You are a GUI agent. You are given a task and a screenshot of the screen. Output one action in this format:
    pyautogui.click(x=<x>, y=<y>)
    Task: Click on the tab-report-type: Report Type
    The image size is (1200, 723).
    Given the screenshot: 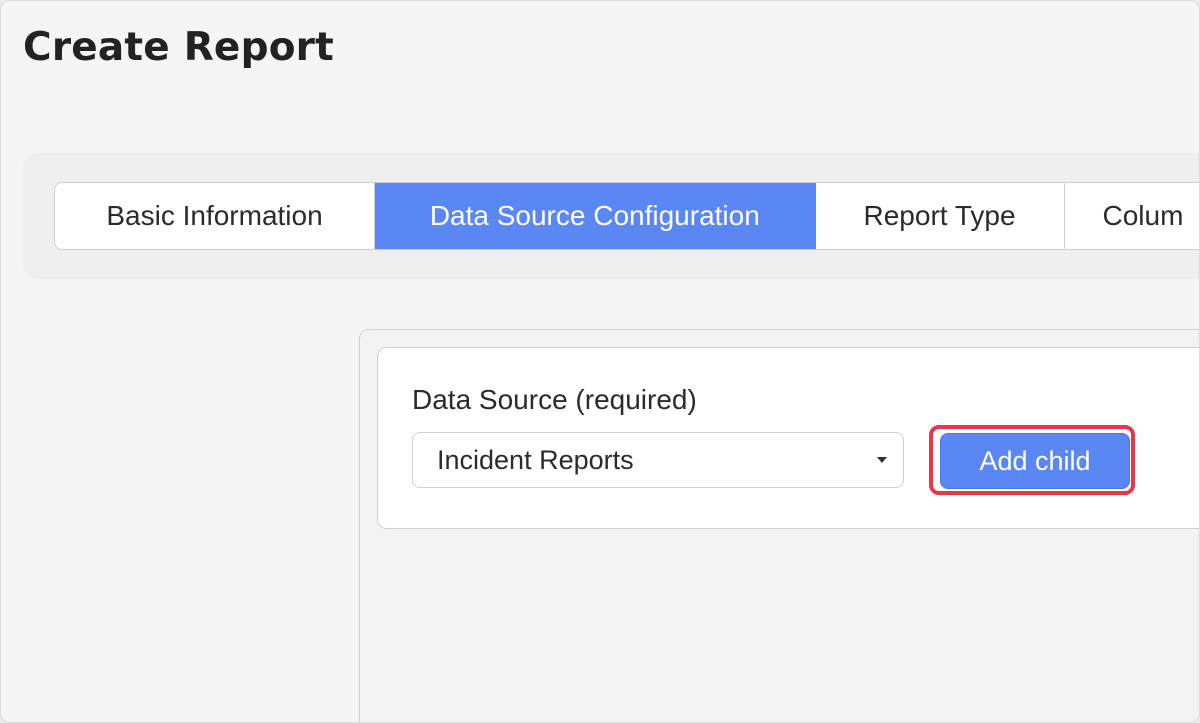 What is the action you would take?
    pyautogui.click(x=940, y=216)
    